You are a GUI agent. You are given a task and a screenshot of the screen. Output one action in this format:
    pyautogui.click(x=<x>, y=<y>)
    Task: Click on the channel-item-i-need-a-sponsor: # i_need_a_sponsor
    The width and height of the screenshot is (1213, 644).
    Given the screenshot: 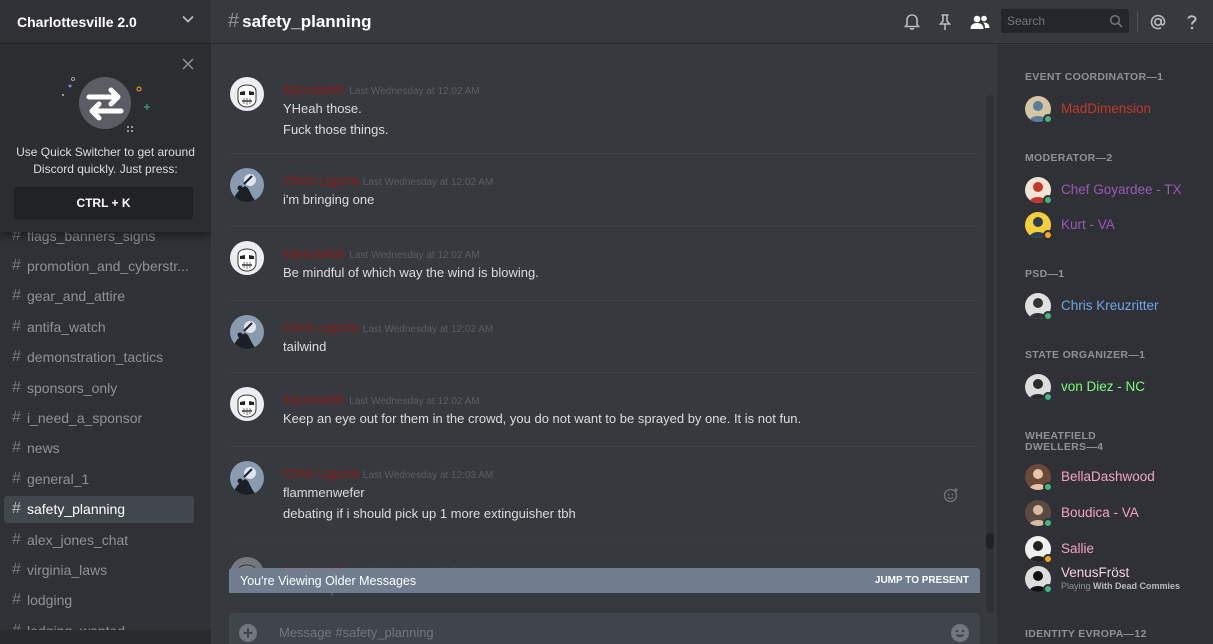 What is the action you would take?
    pyautogui.click(x=99, y=417)
    